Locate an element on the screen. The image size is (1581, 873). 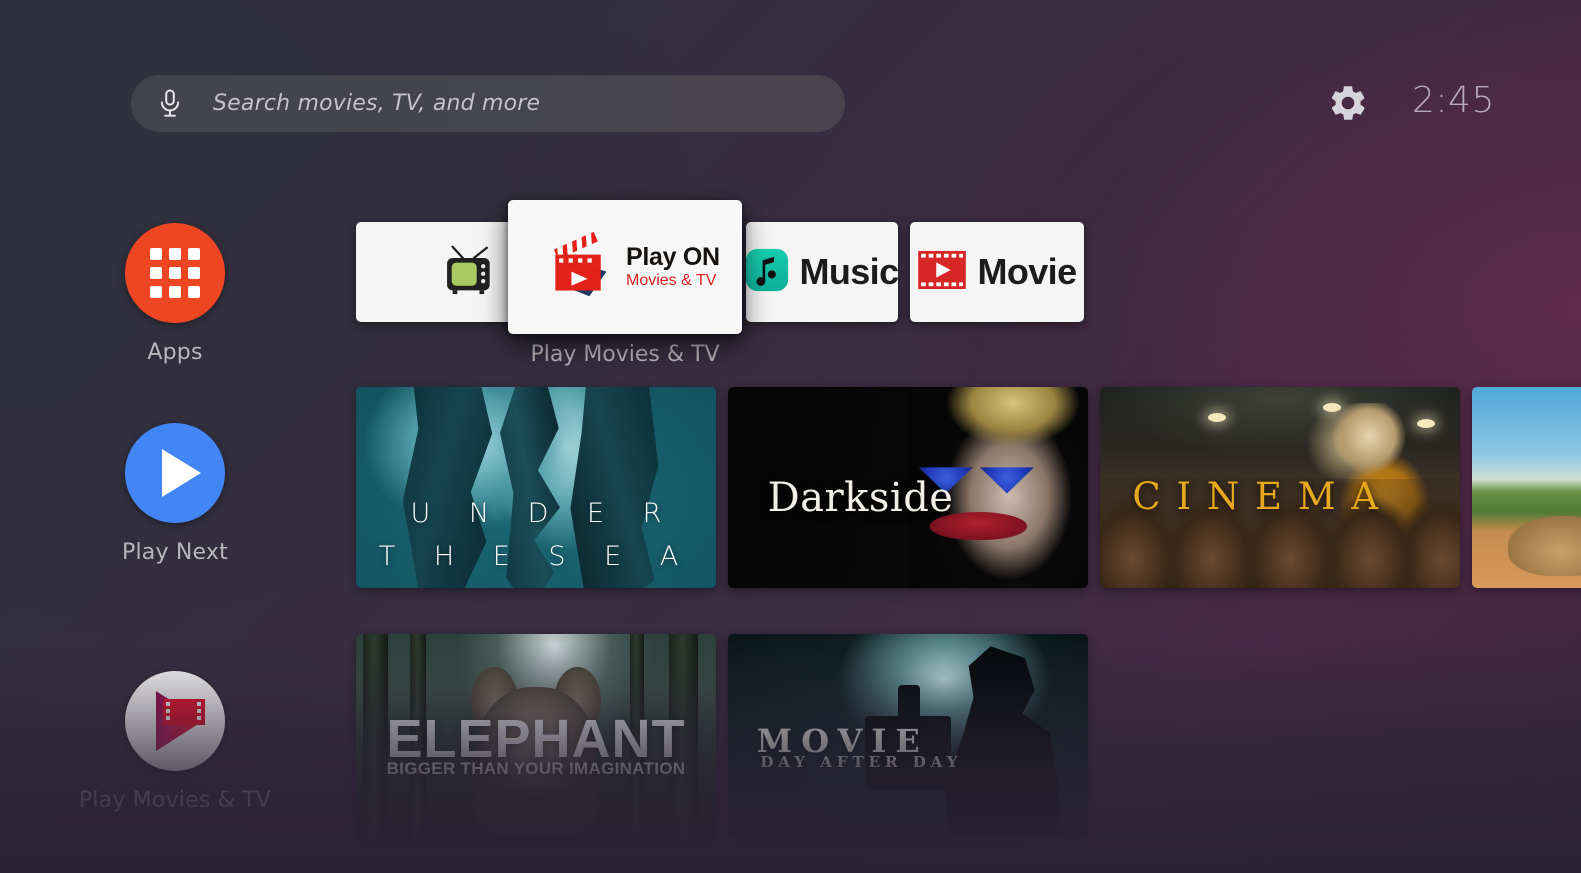
artwork-baseball-boy-and-dog is located at coordinates (1526, 487).